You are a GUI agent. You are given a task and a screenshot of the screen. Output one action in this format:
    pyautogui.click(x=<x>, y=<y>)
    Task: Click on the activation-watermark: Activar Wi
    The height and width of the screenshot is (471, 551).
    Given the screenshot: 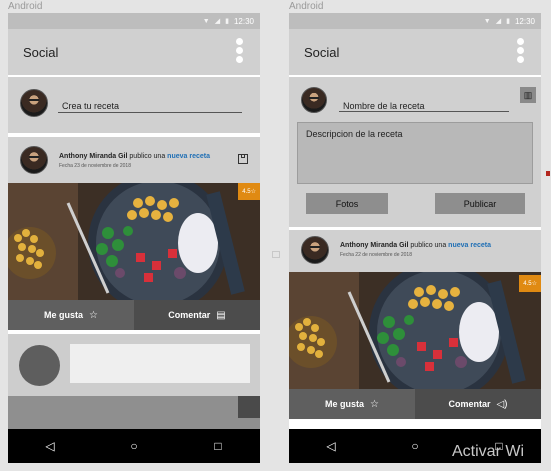 What is the action you would take?
    pyautogui.click(x=488, y=451)
    